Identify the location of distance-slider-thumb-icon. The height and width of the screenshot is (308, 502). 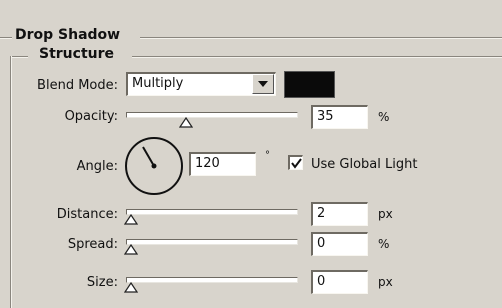
(131, 219).